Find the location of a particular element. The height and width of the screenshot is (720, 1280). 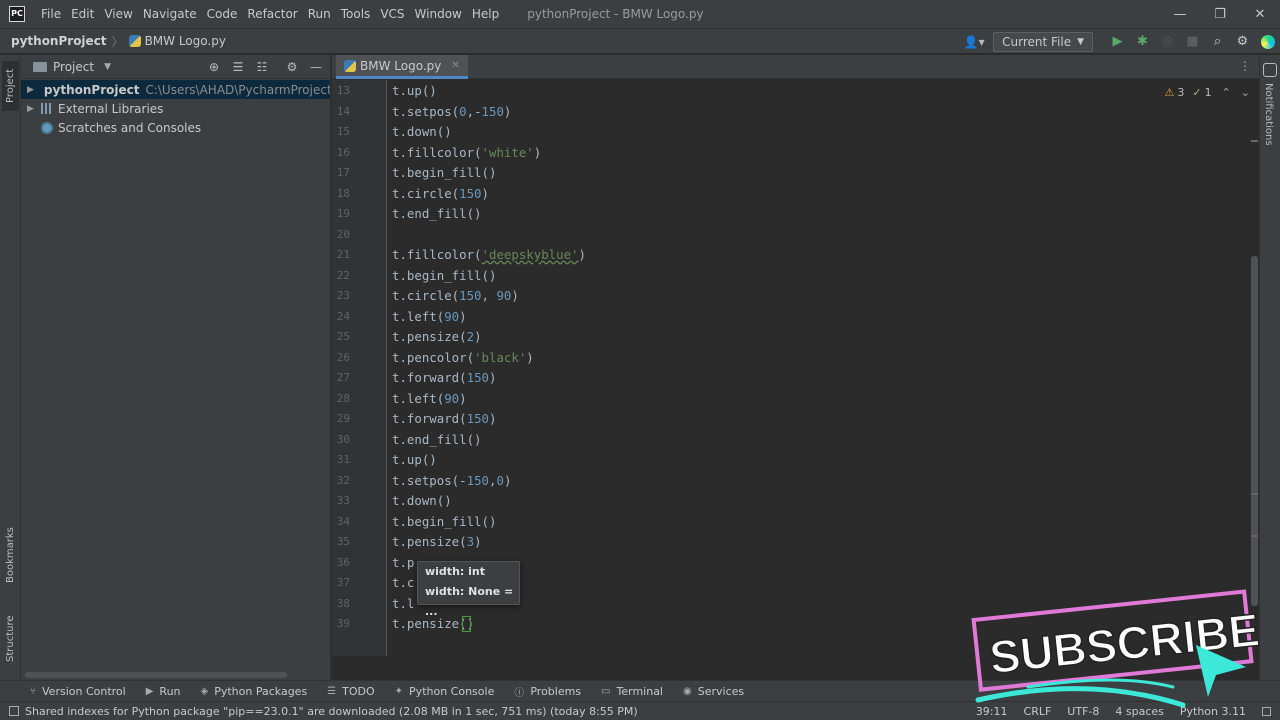

menu-vcs: VCS is located at coordinates (392, 14).